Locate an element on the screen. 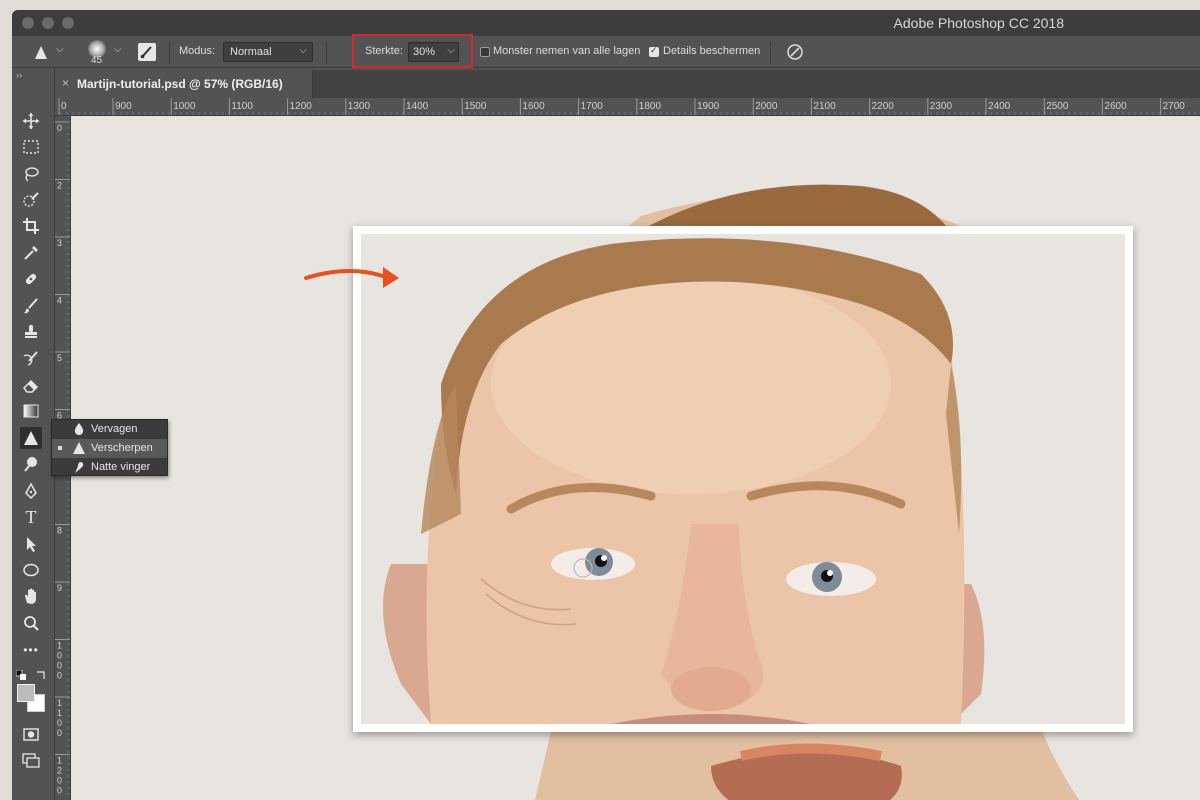  screen-mode-icon is located at coordinates (31, 760).